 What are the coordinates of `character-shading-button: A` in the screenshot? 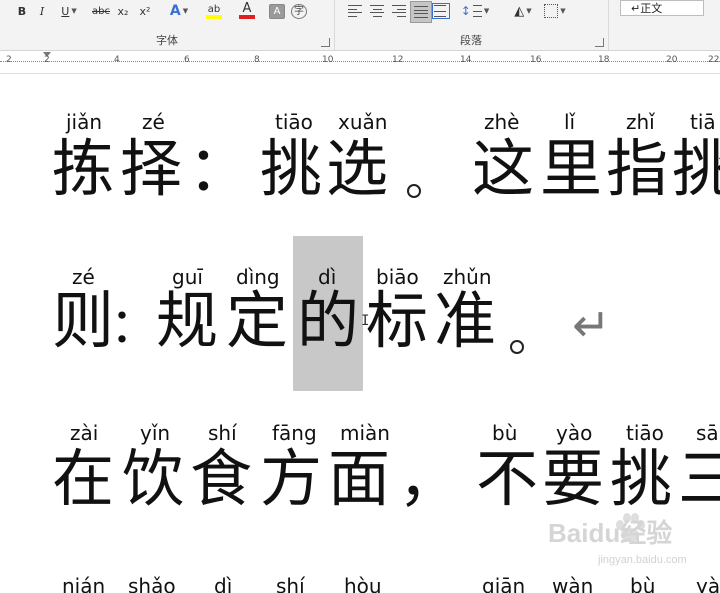 It's located at (277, 11).